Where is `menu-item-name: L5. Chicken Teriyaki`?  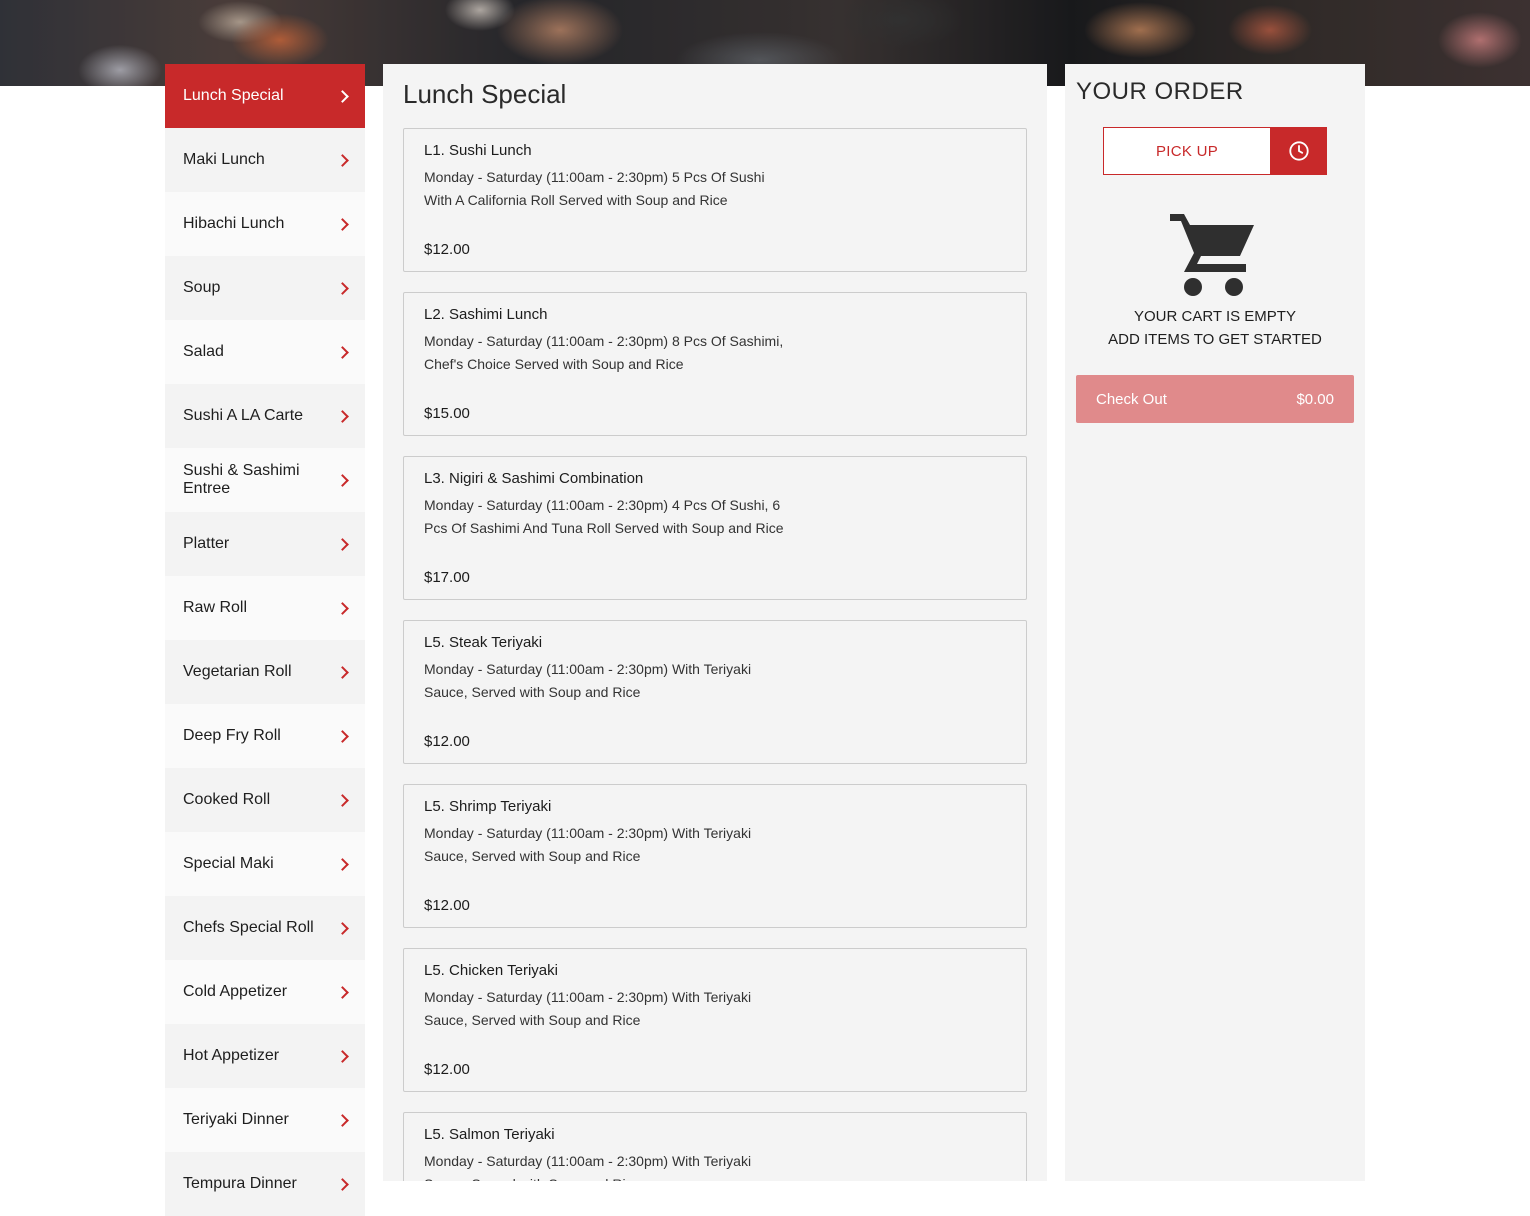 menu-item-name: L5. Chicken Teriyaki is located at coordinates (491, 970).